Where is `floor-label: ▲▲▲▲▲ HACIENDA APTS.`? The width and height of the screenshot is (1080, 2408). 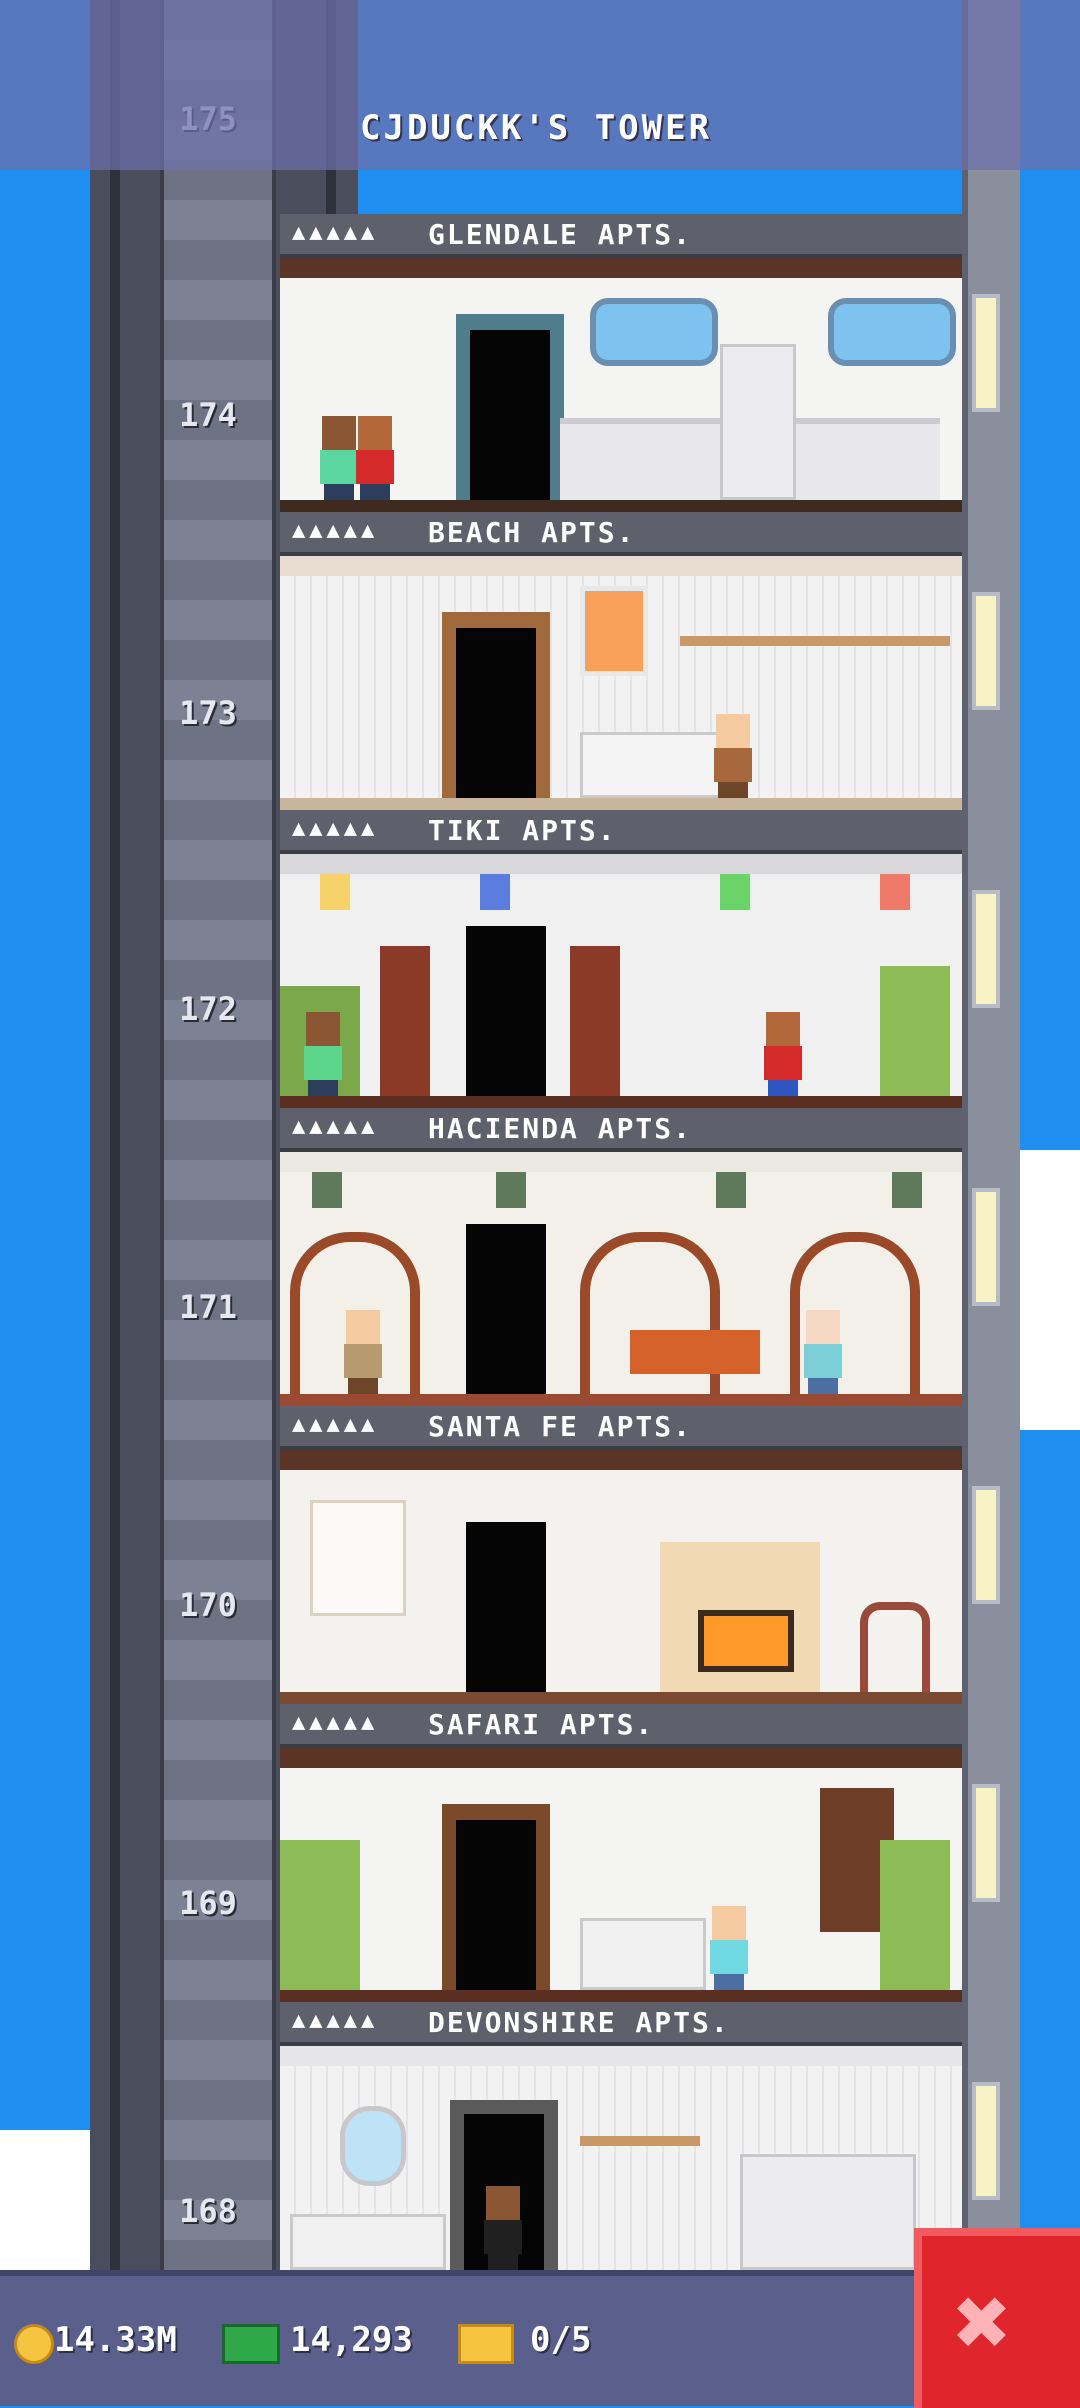 floor-label: ▲▲▲▲▲ HACIENDA APTS. is located at coordinates (621, 1130).